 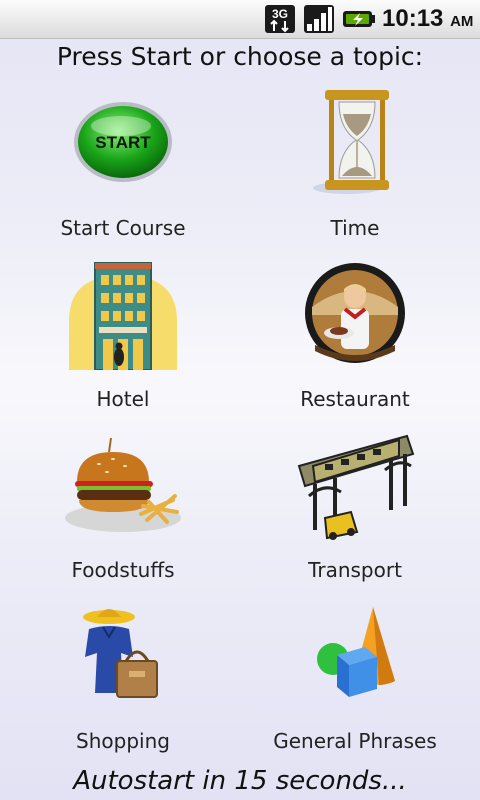 I want to click on topic-label: General Phrases, so click(x=355, y=741).